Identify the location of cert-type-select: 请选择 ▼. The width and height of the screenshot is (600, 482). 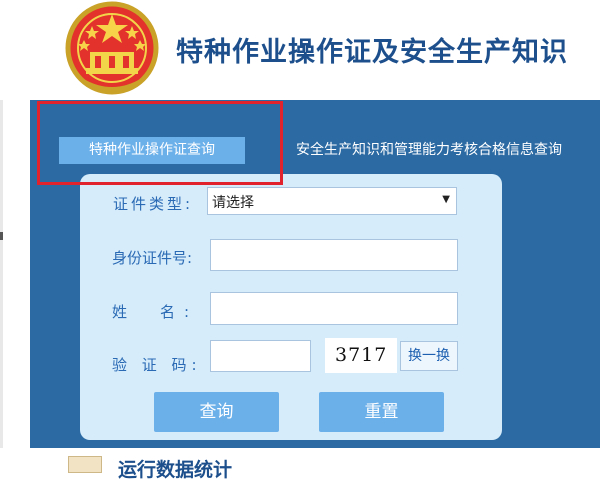
(332, 201).